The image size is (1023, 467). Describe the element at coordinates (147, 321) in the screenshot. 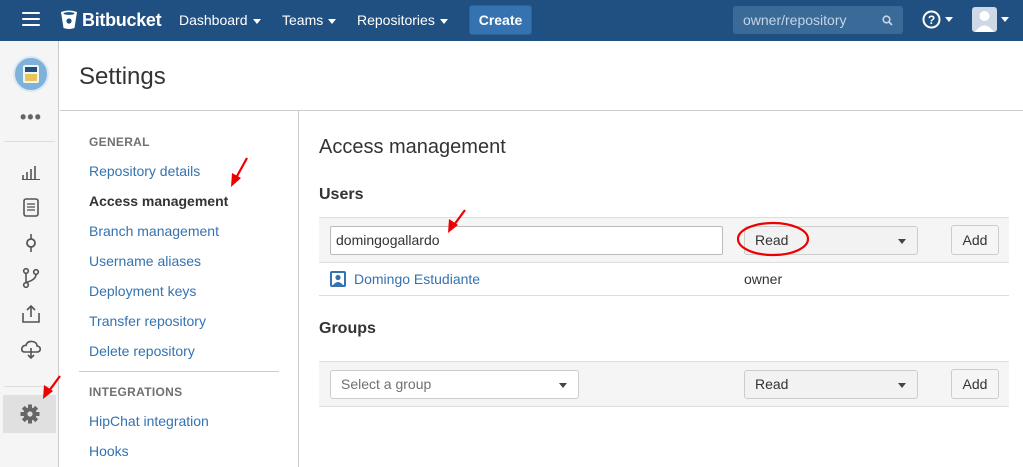

I see `menu-item-transfer-repository: Transfer repository` at that location.